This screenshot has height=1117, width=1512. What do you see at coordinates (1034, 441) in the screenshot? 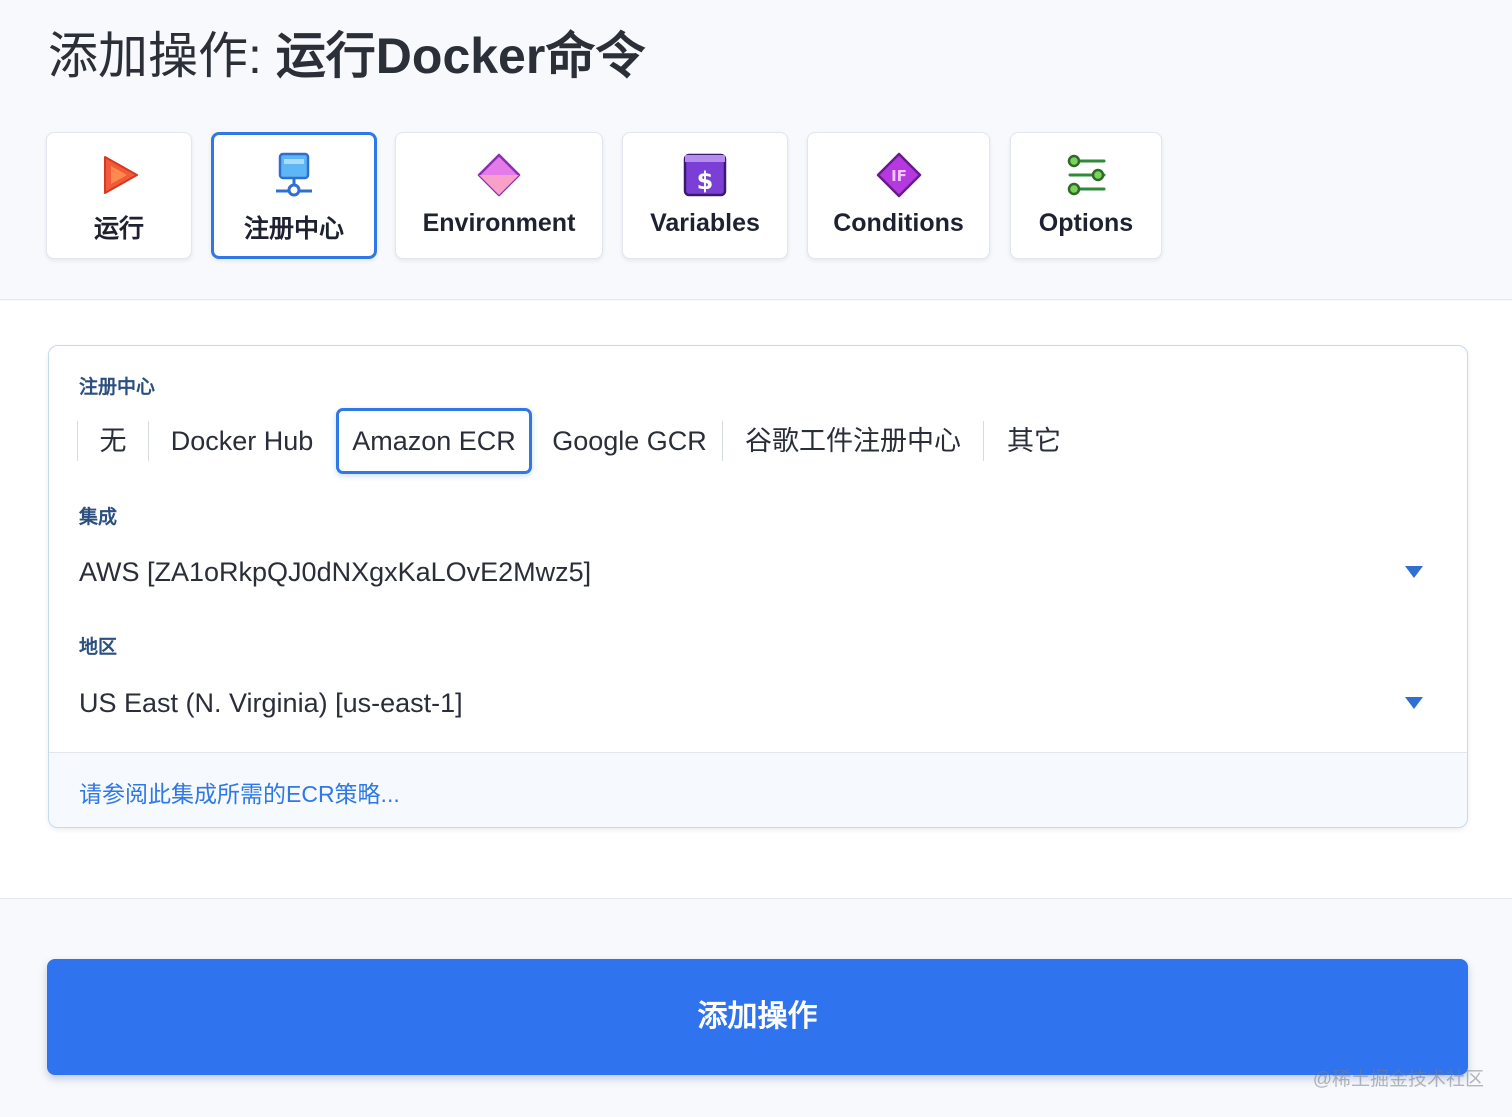
I see `registry-option-other: 其它` at bounding box center [1034, 441].